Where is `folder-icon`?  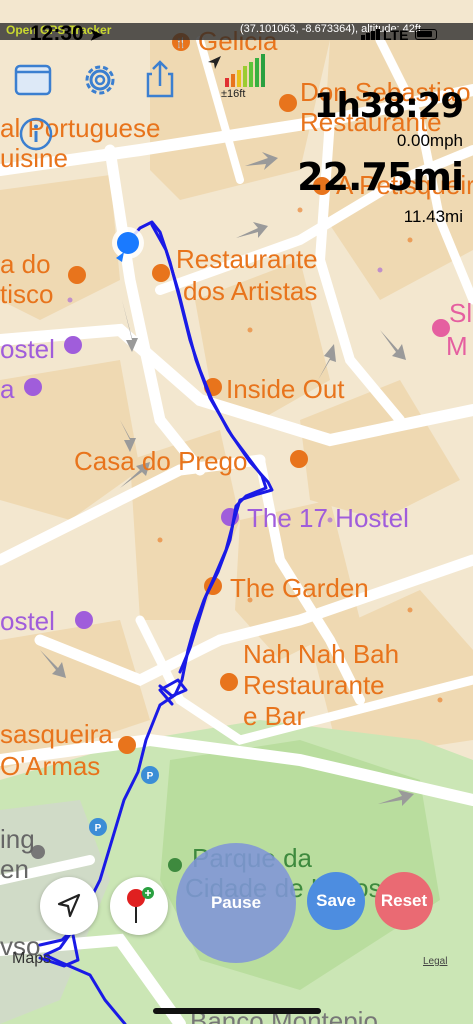 folder-icon is located at coordinates (33, 80).